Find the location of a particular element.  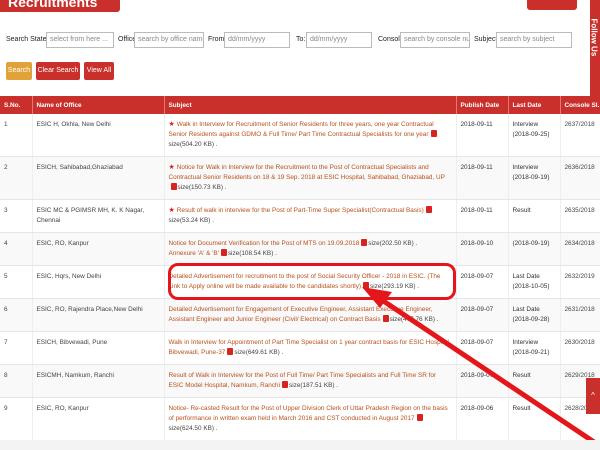

cell-sno: 8 is located at coordinates (16, 381).